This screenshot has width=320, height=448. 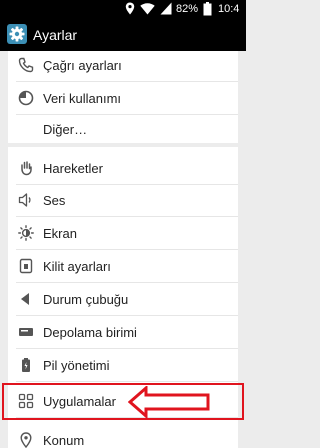 What do you see at coordinates (76, 365) in the screenshot?
I see `settings-item-label: Pil yönetimi` at bounding box center [76, 365].